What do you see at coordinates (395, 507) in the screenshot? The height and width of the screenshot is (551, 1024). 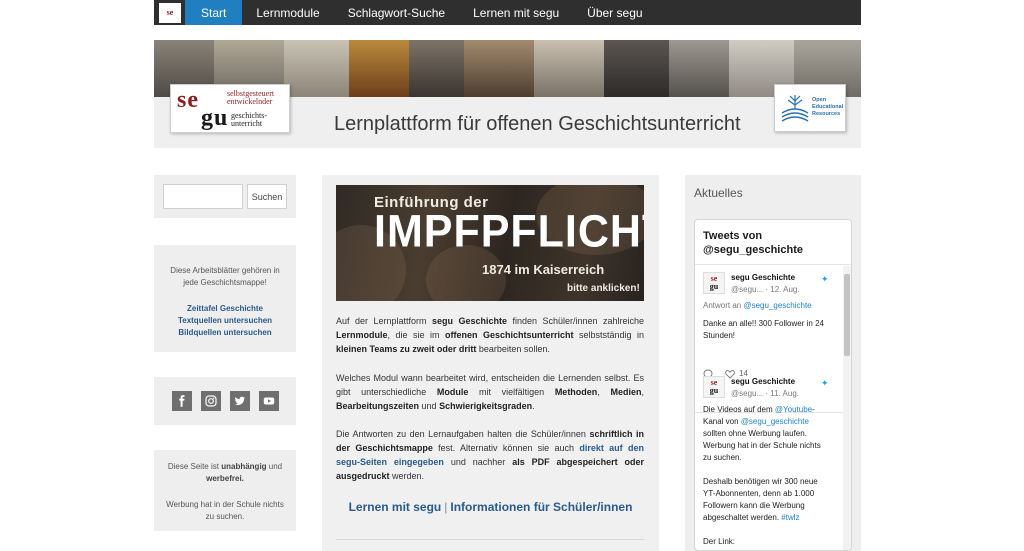 I see `link-lernen-mit-segu: Lernen mit segu` at bounding box center [395, 507].